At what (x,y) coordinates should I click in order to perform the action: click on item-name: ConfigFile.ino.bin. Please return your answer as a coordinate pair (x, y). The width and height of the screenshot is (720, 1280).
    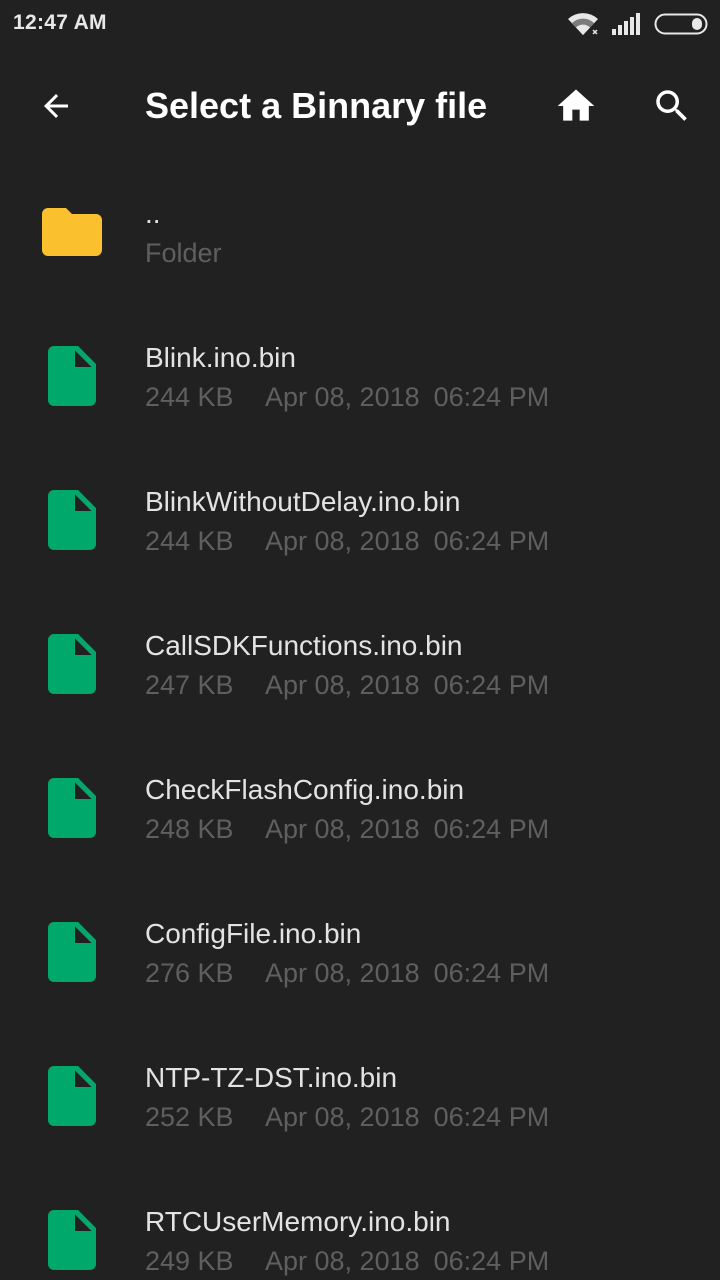
    Looking at the image, I should click on (253, 933).